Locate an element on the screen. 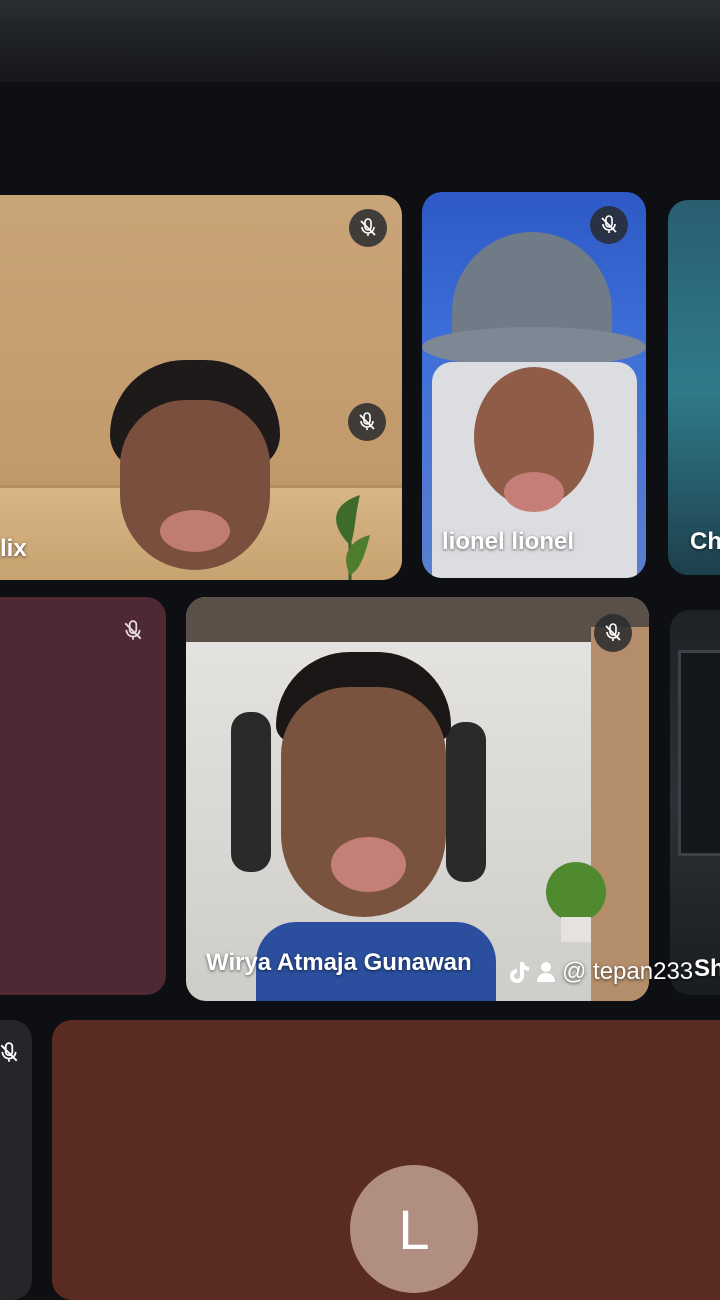  video-background-room is located at coordinates (417, 619).